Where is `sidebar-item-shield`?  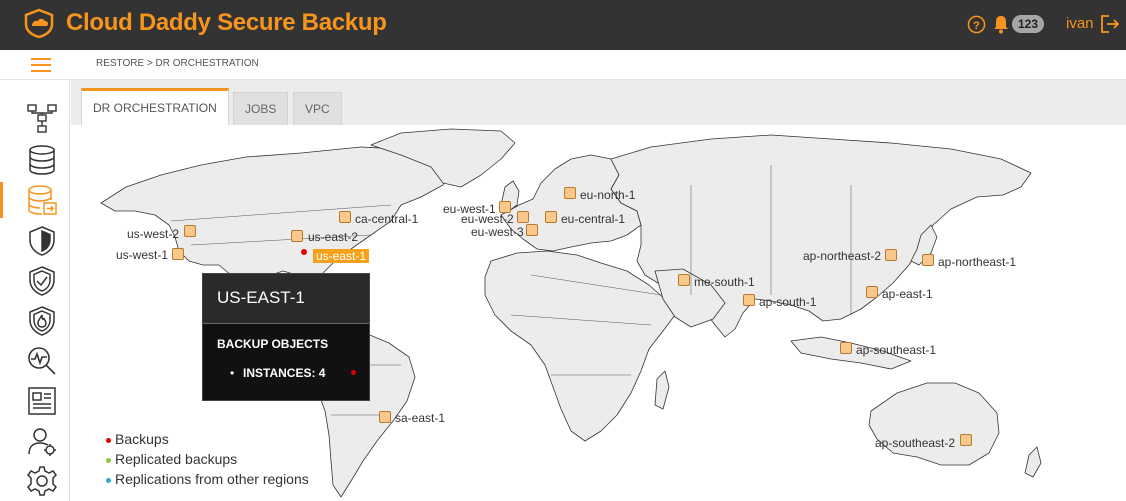 sidebar-item-shield is located at coordinates (35, 241).